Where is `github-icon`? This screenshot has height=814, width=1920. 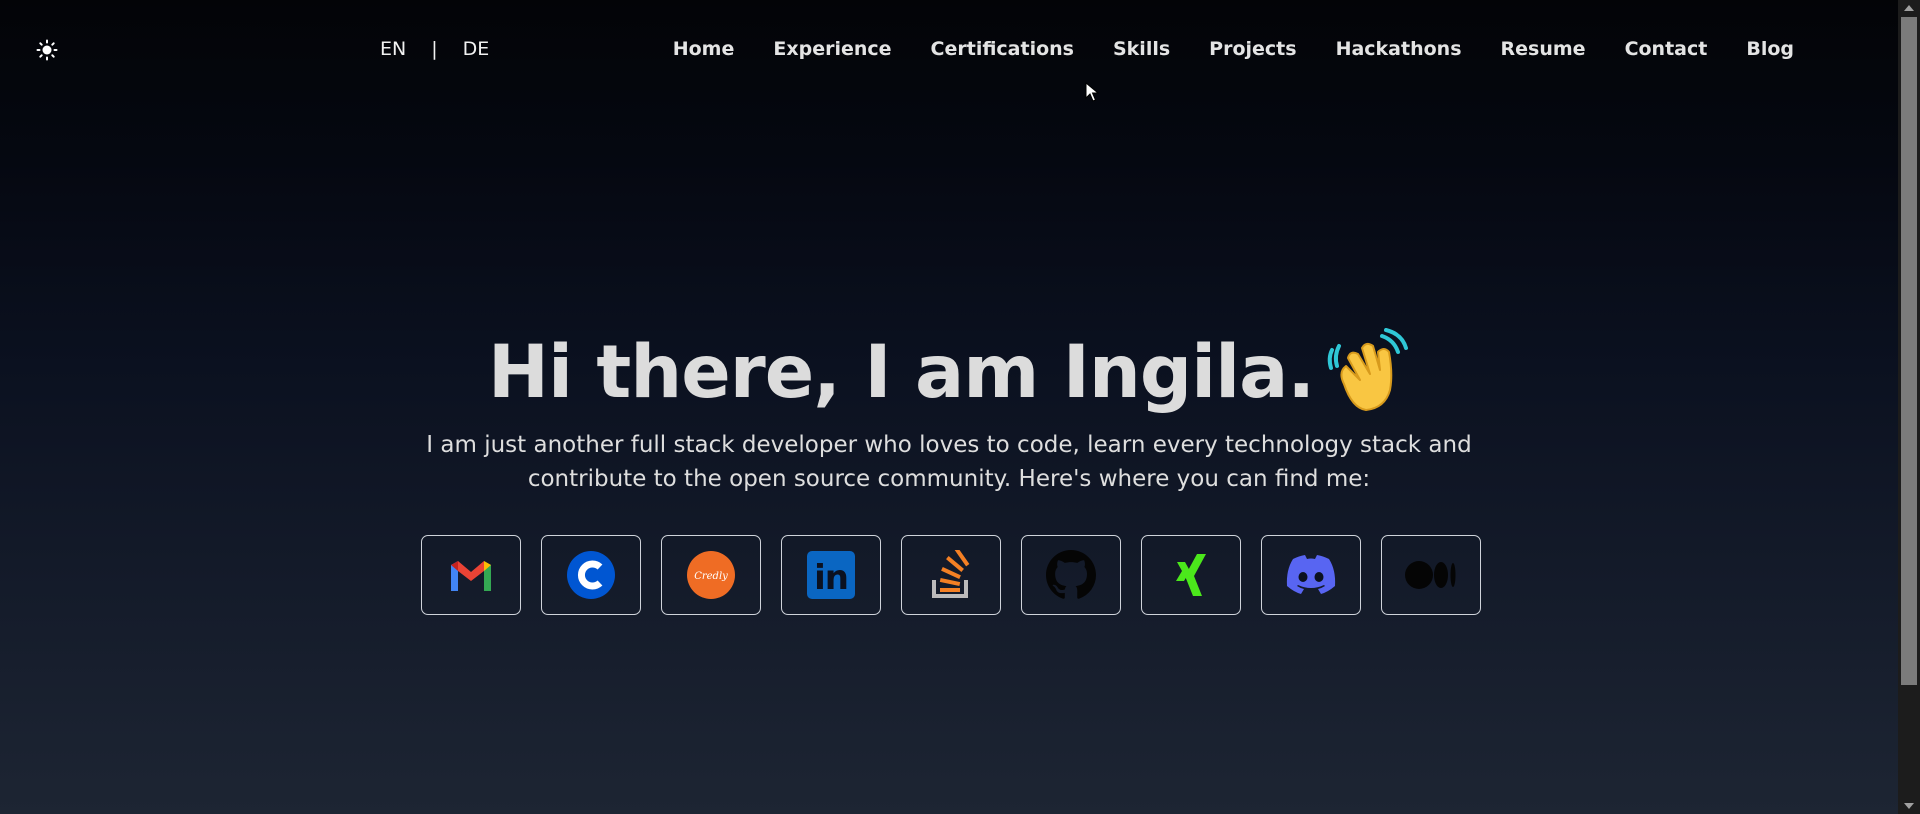
github-icon is located at coordinates (1071, 574).